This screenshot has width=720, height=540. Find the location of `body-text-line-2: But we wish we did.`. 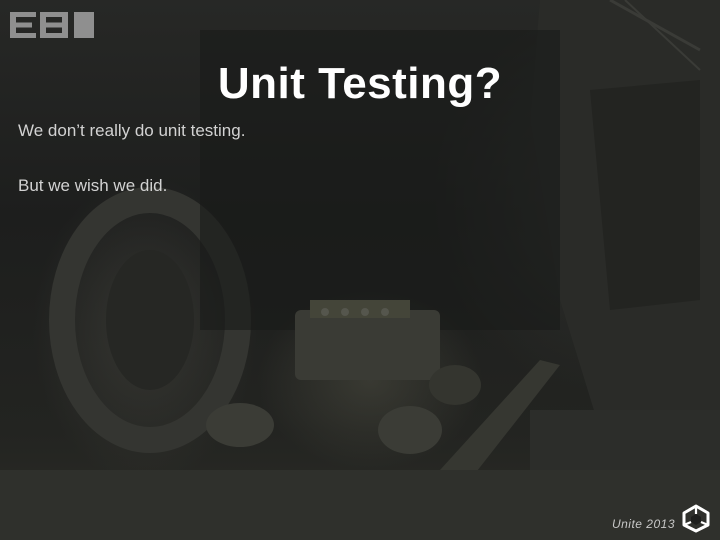

body-text-line-2: But we wish we did. is located at coordinates (93, 185).